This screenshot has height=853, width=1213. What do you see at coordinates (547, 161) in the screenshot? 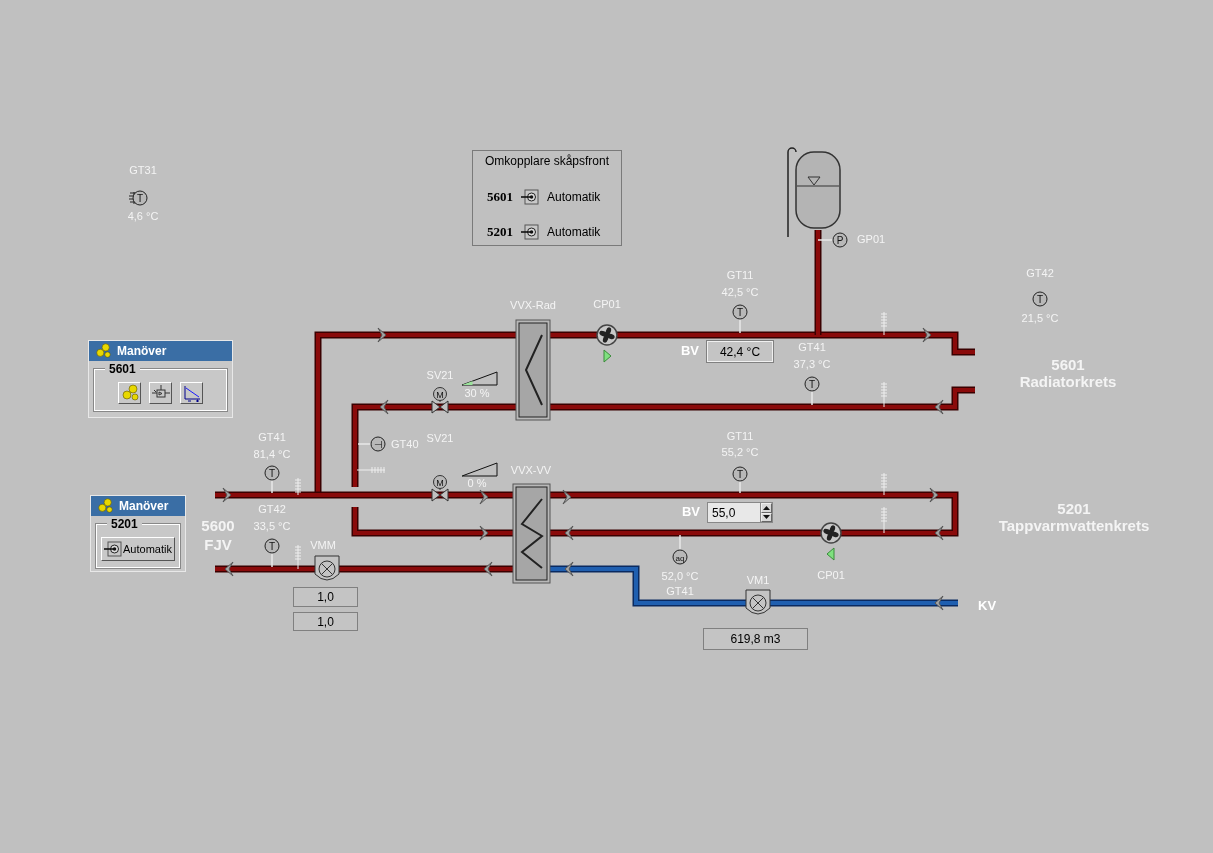
I see `panel-title: Omkopplare skåpsfront` at bounding box center [547, 161].